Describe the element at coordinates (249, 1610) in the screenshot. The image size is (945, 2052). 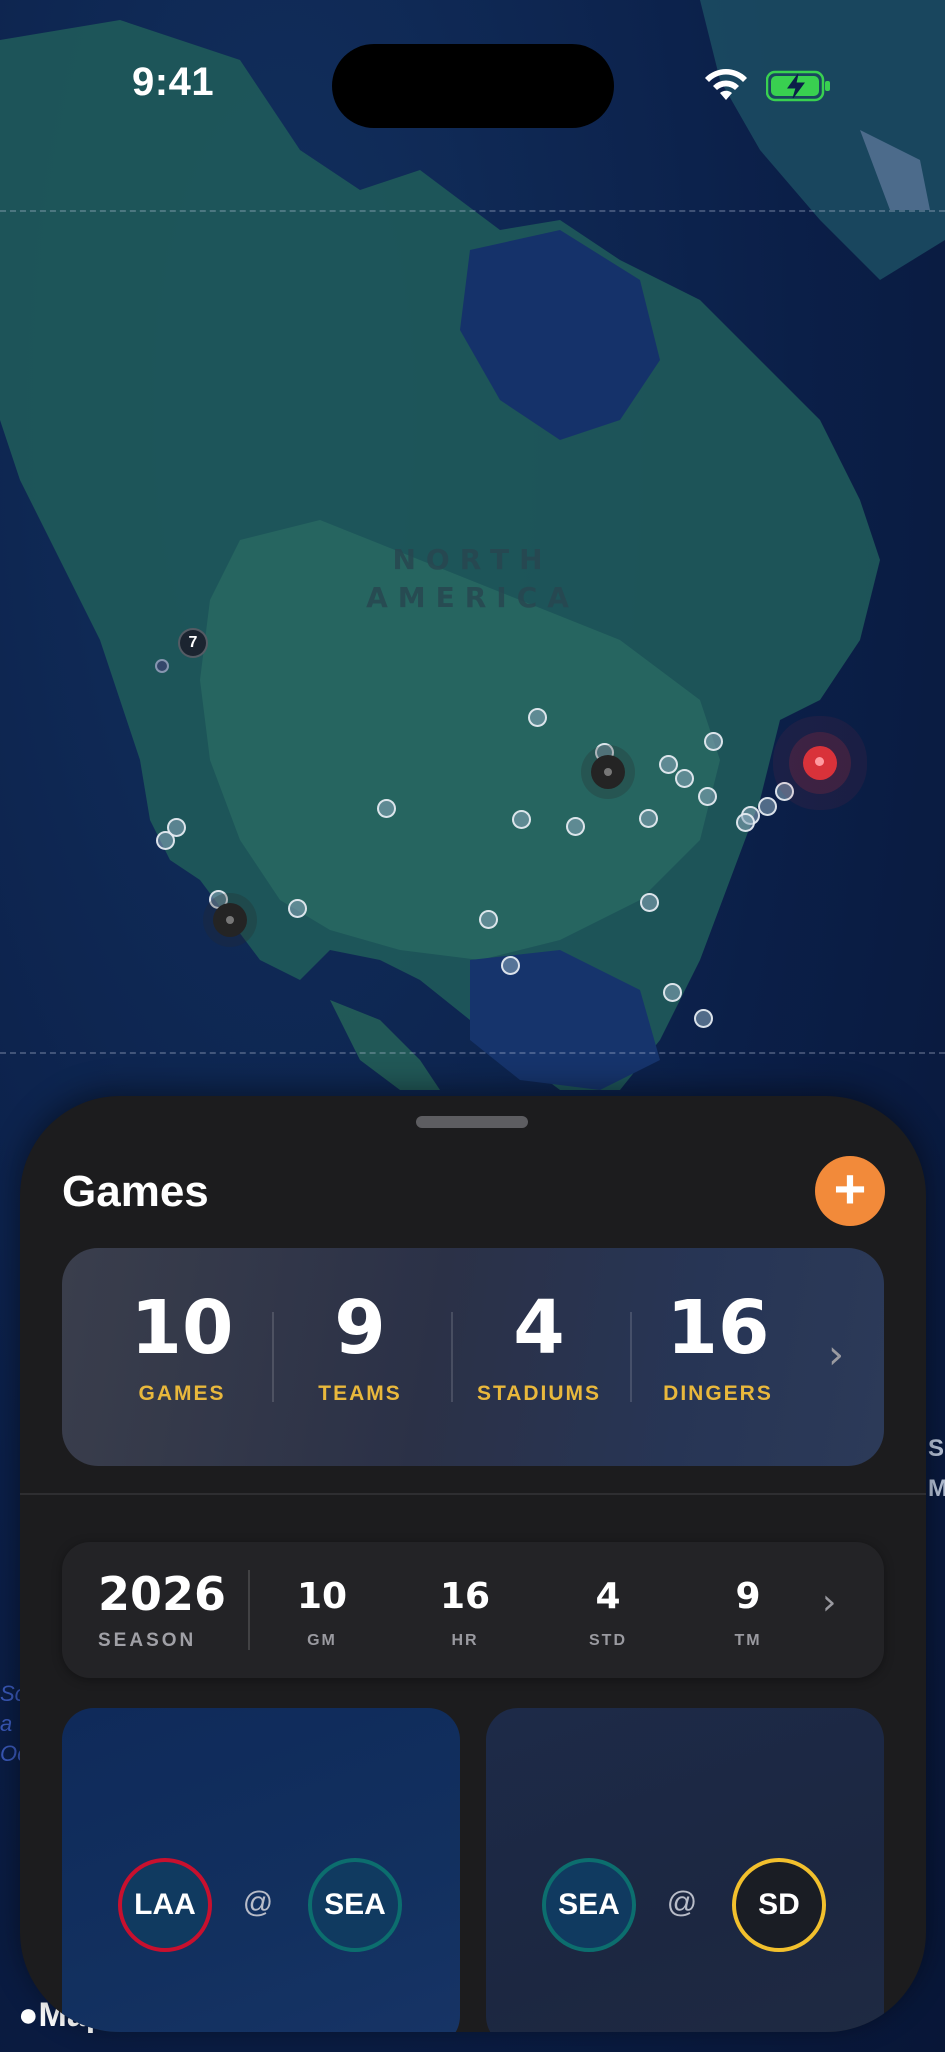
I see `season-divider` at that location.